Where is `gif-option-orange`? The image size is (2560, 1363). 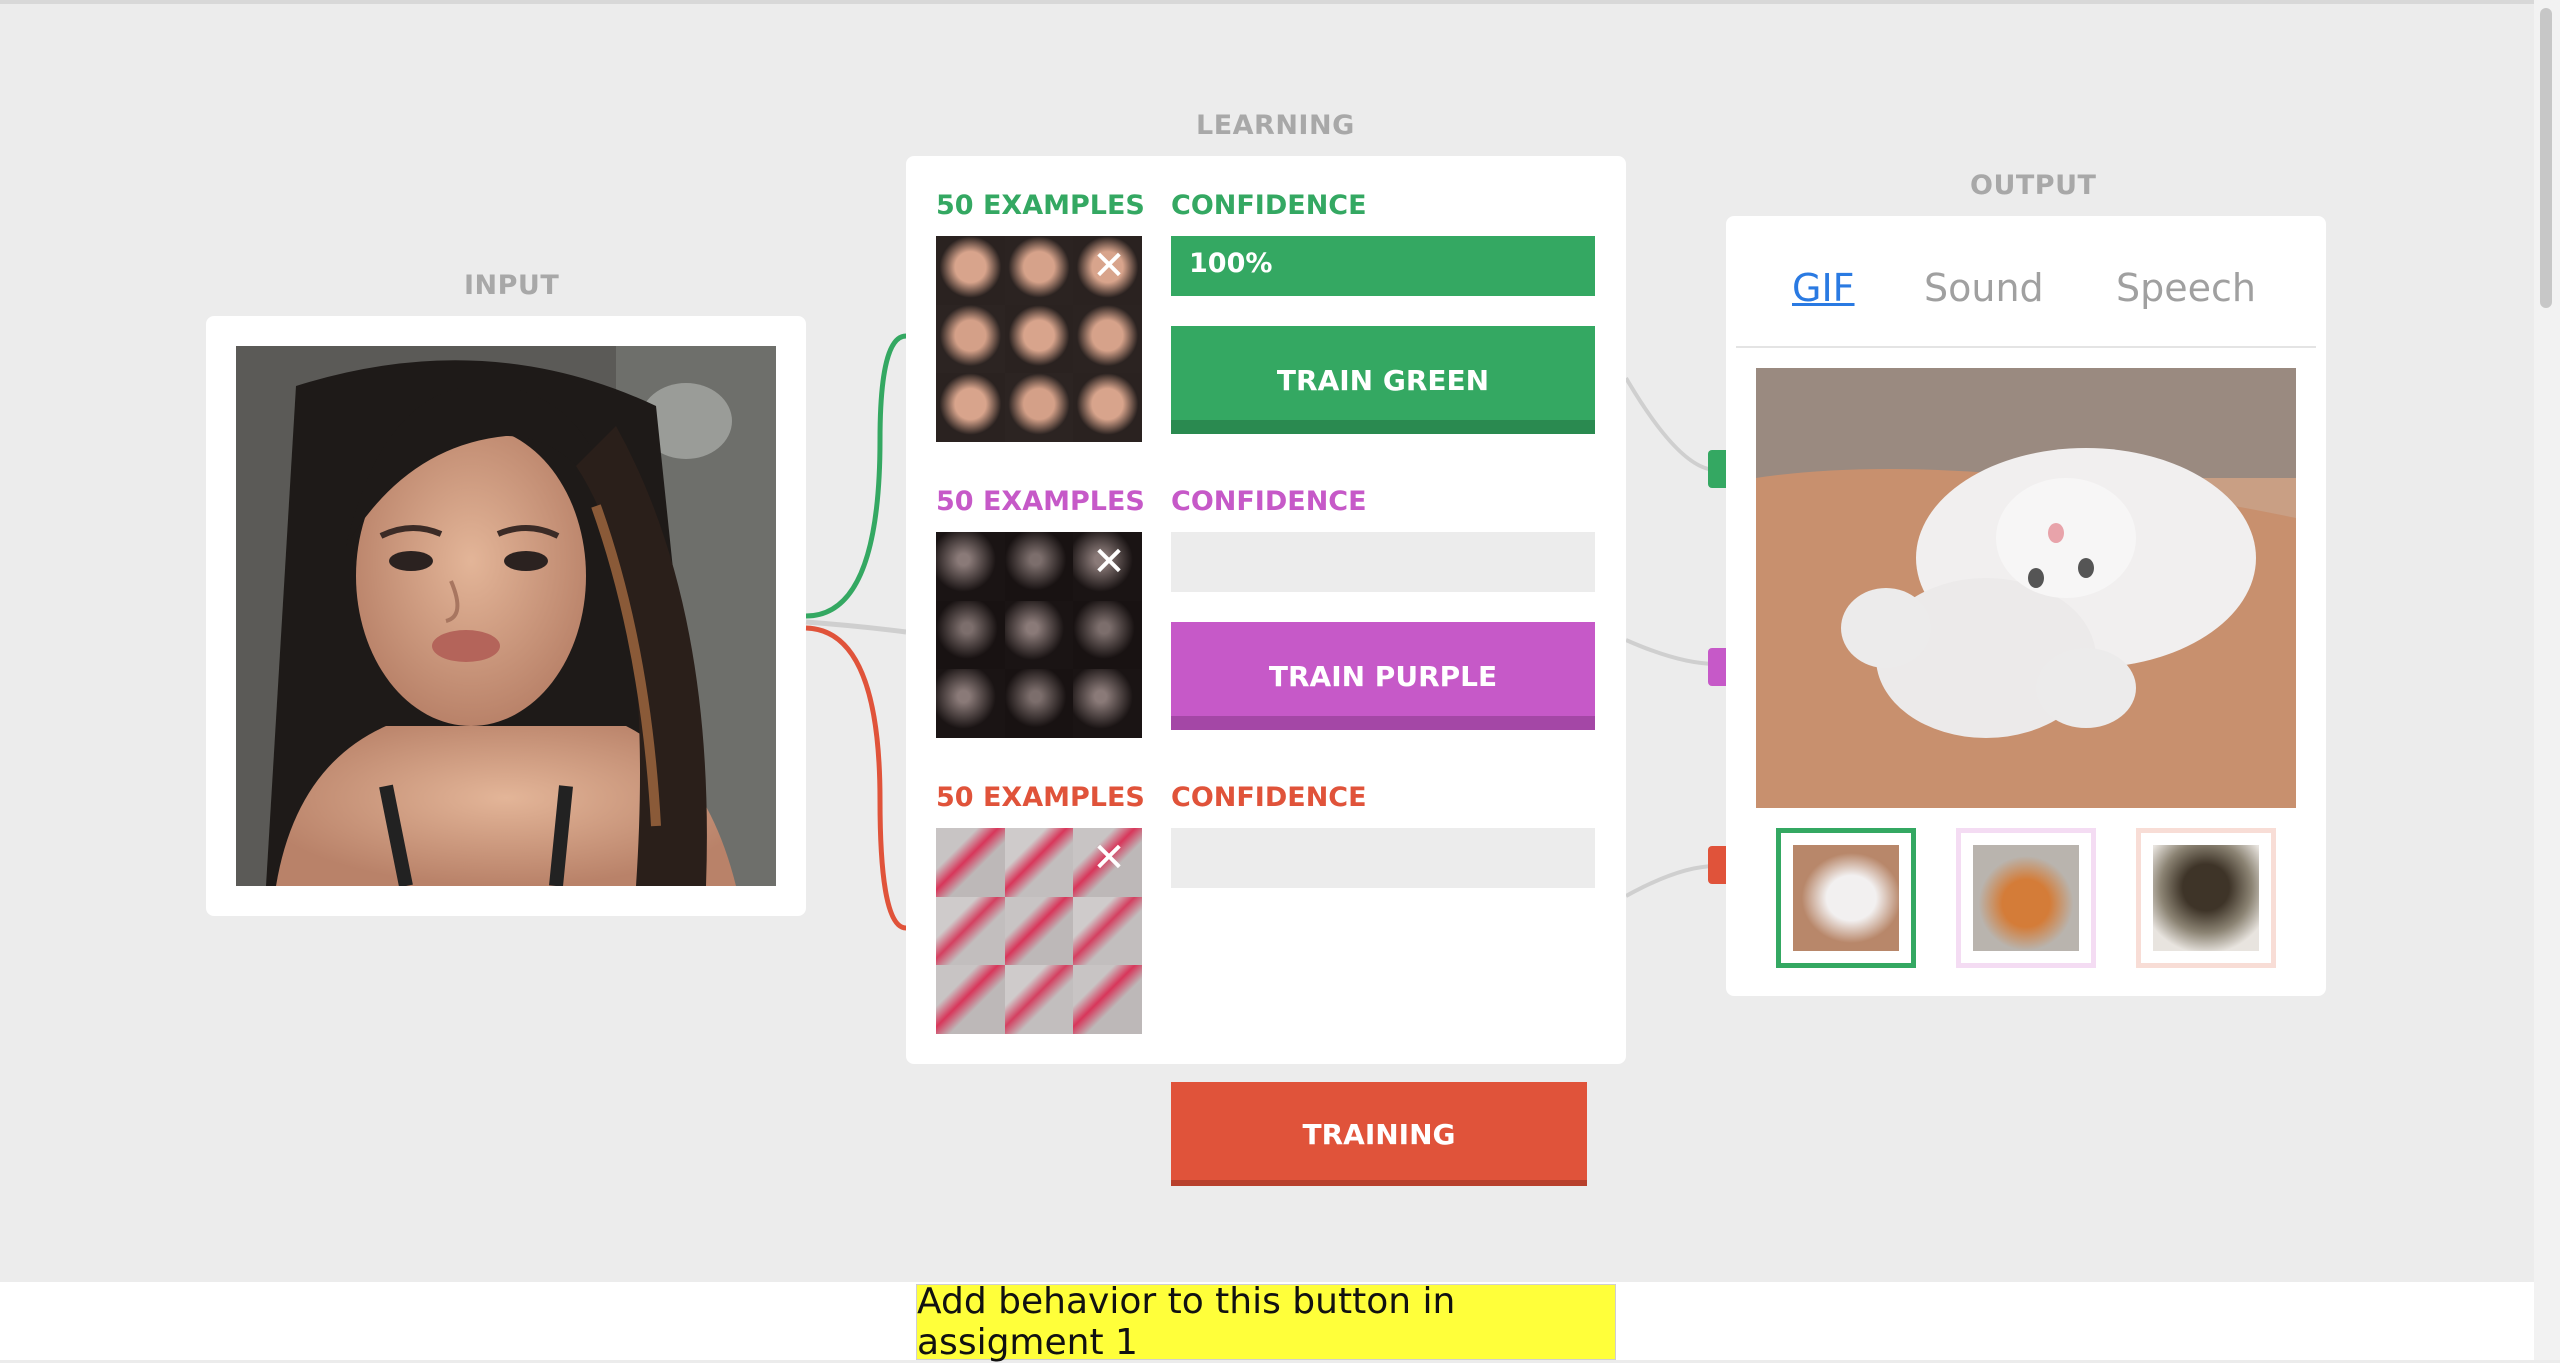
gif-option-orange is located at coordinates (2206, 898).